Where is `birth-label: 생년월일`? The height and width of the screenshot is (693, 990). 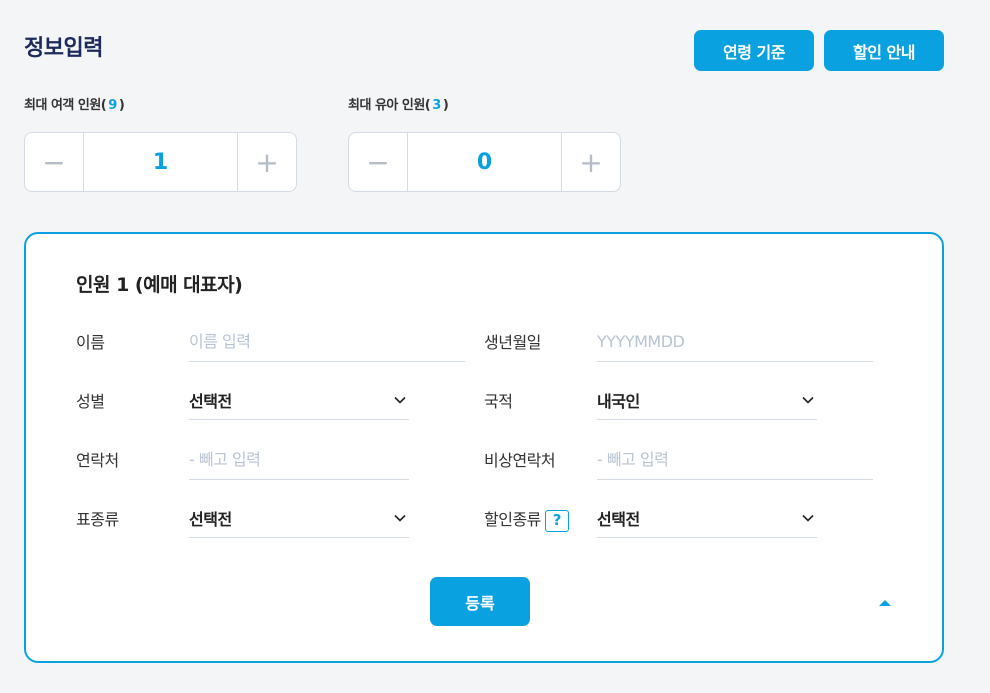
birth-label: 생년월일 is located at coordinates (512, 342).